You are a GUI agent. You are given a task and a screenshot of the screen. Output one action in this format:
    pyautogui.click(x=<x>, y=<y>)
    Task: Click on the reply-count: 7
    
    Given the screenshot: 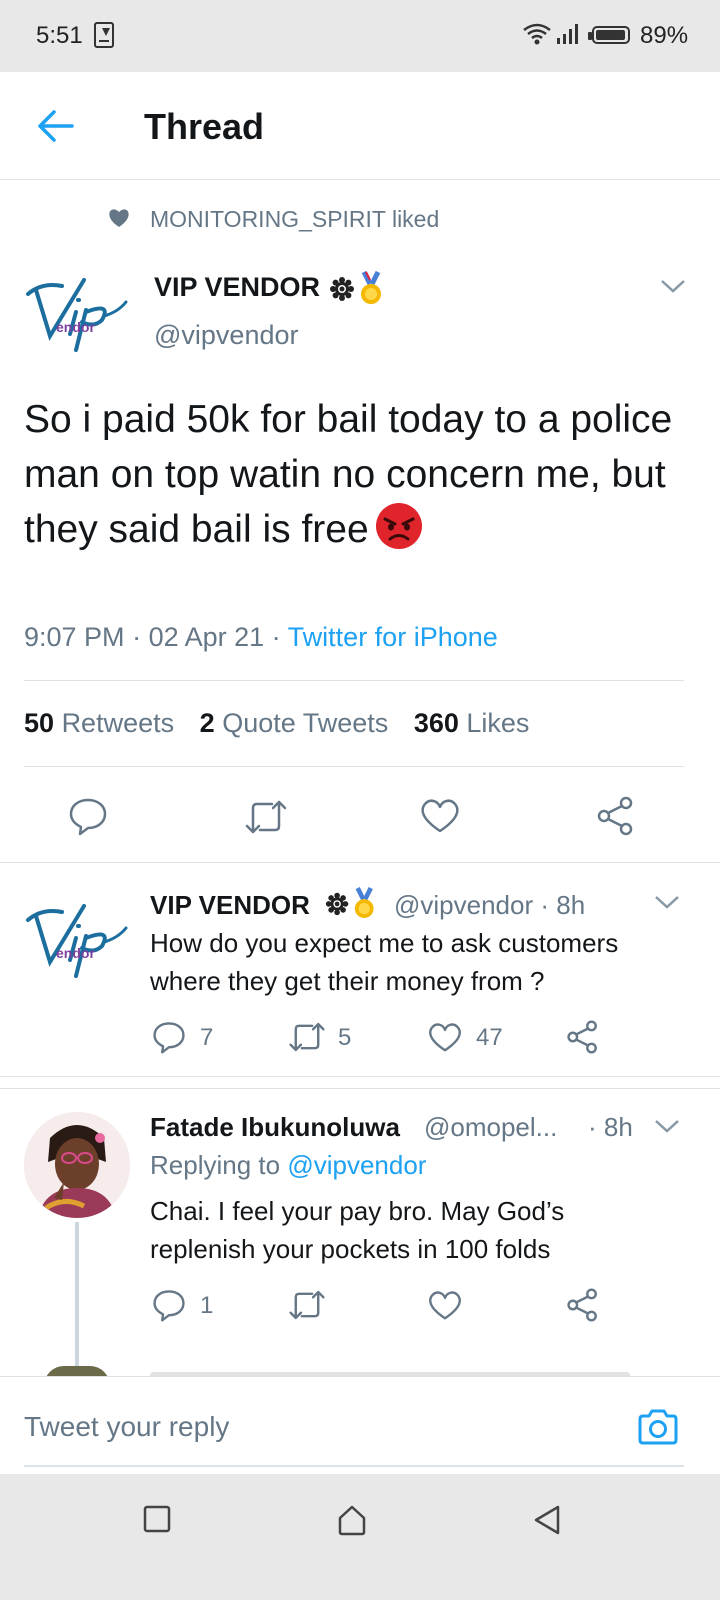 What is the action you would take?
    pyautogui.click(x=207, y=1037)
    